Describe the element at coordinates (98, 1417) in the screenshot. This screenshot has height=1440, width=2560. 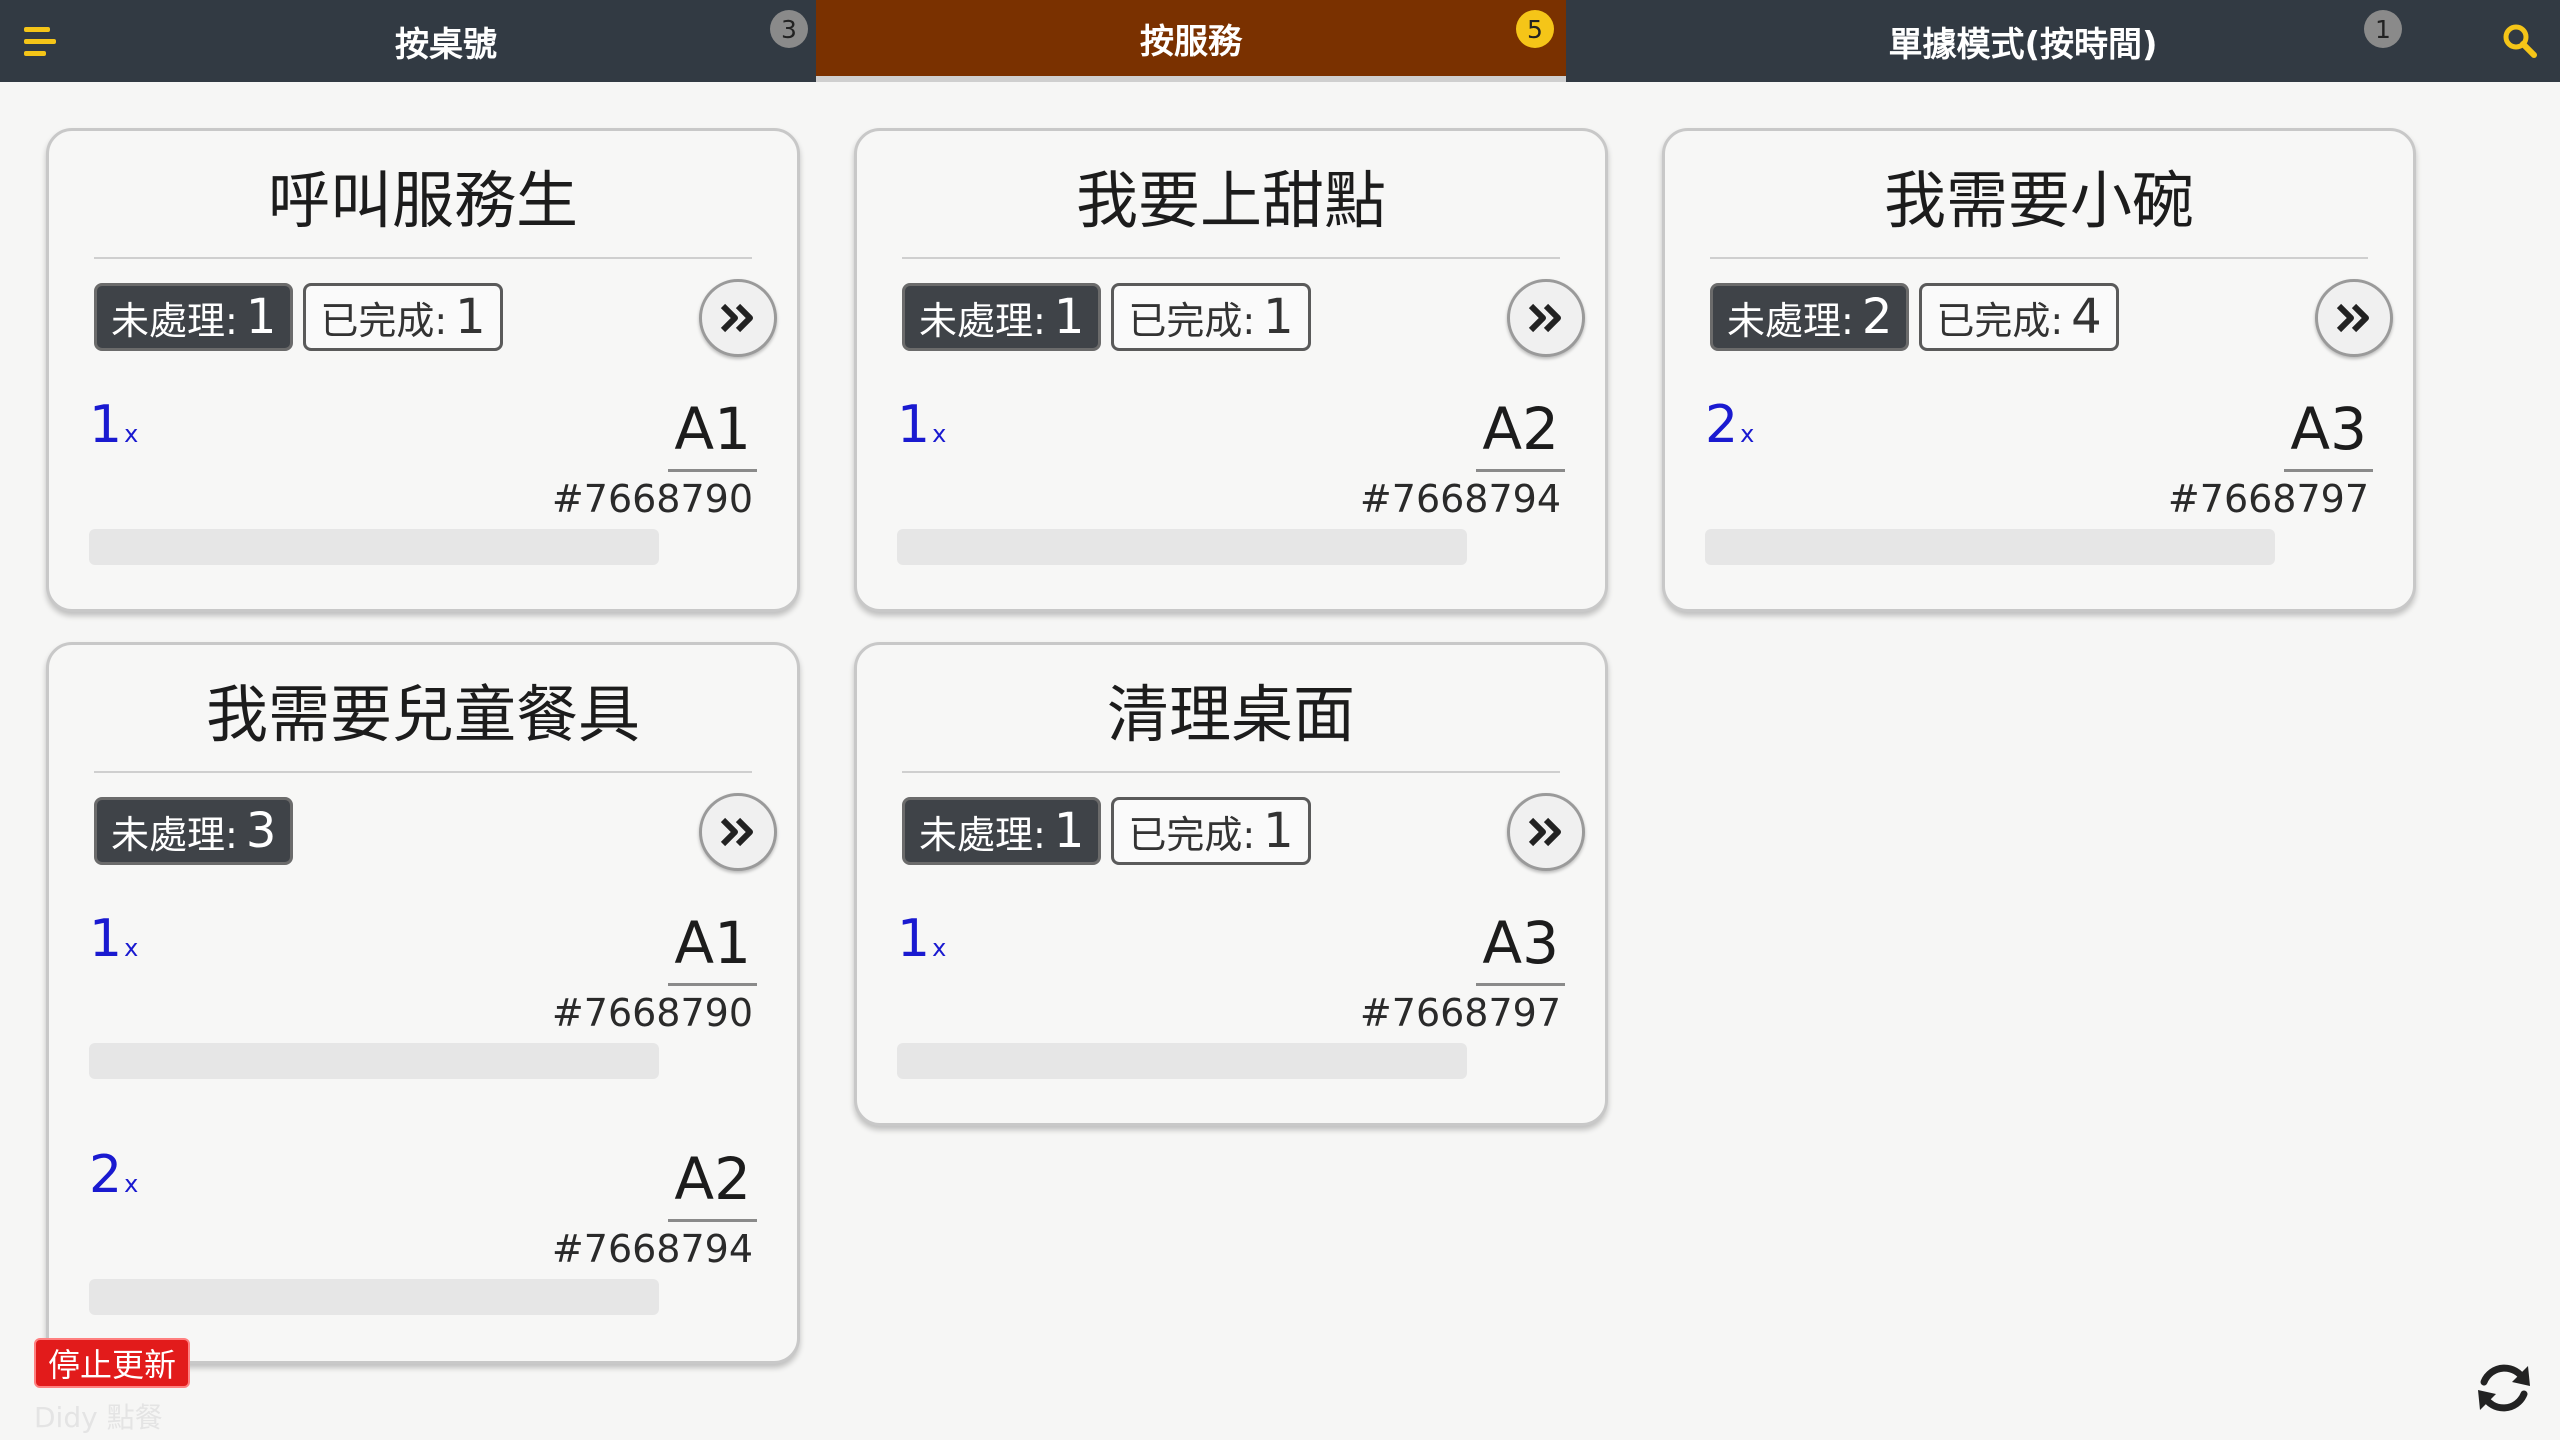
I see `watermark: Didy 點餐` at that location.